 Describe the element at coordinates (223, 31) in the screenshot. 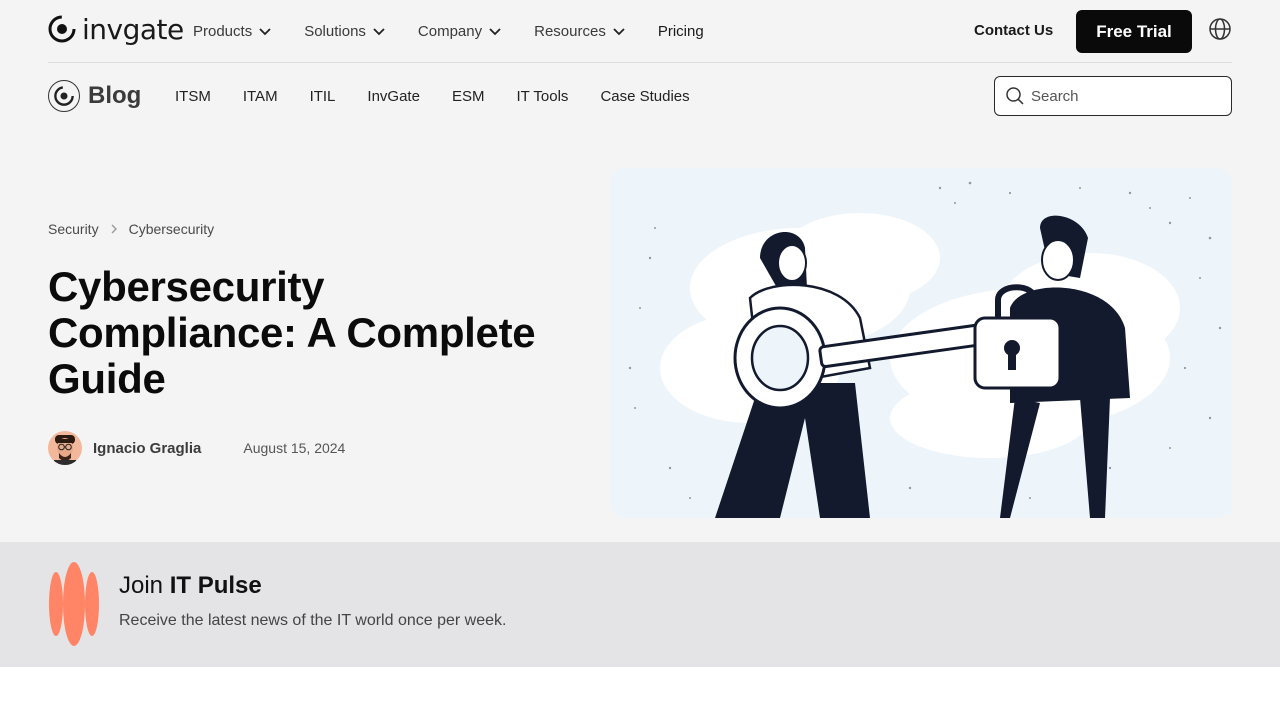

I see `menu-item-label: Products` at that location.